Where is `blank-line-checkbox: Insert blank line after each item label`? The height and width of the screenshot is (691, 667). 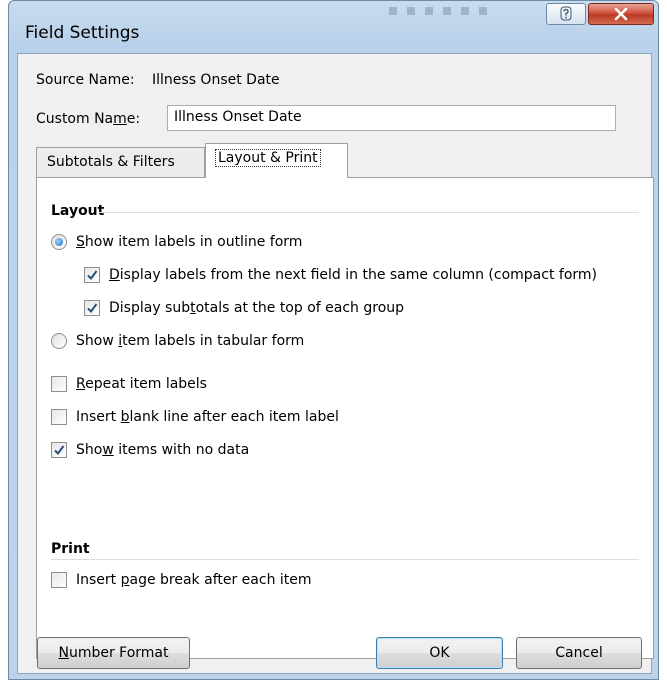
blank-line-checkbox: Insert blank line after each item label is located at coordinates (195, 417).